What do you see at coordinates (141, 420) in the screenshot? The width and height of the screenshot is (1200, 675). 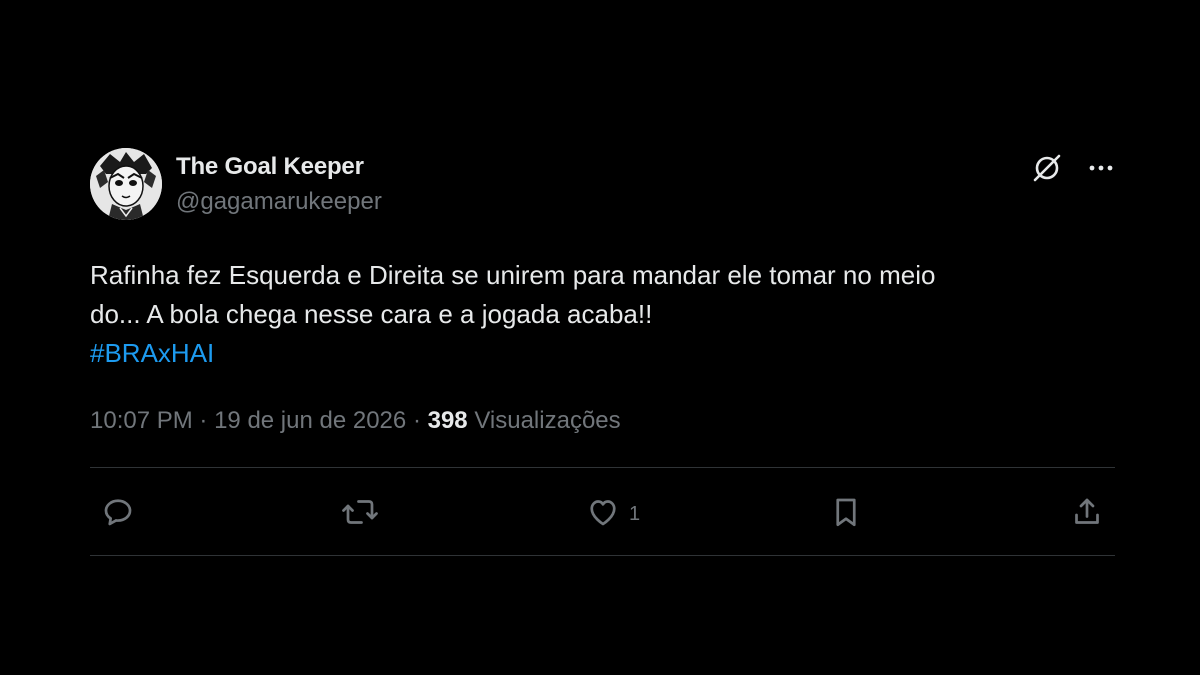 I see `tweet-time: 10:07 PM` at bounding box center [141, 420].